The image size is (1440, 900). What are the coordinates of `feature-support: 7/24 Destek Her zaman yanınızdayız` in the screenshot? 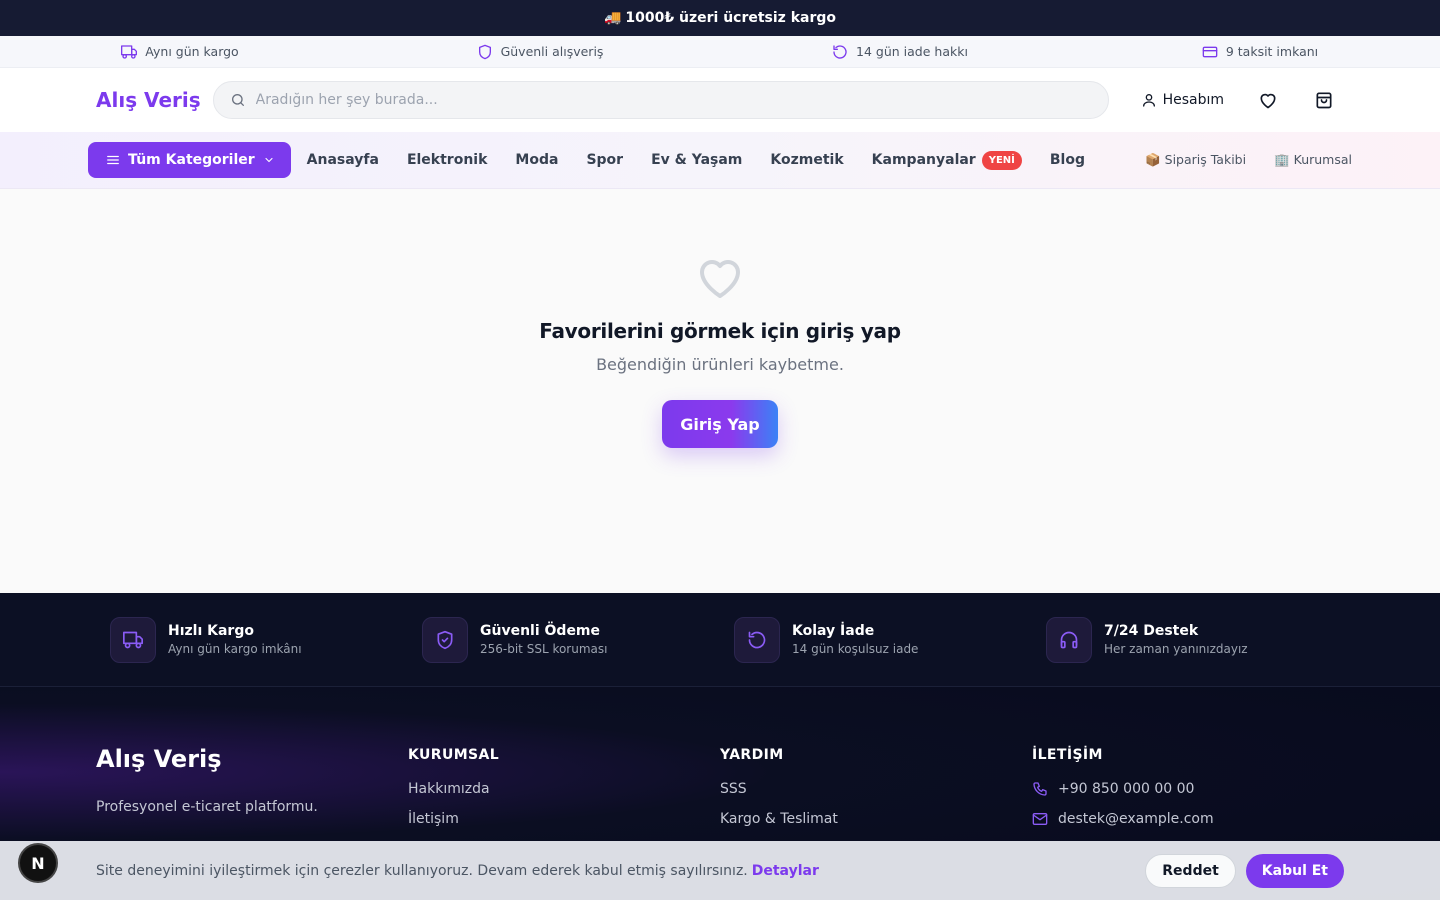 It's located at (1188, 639).